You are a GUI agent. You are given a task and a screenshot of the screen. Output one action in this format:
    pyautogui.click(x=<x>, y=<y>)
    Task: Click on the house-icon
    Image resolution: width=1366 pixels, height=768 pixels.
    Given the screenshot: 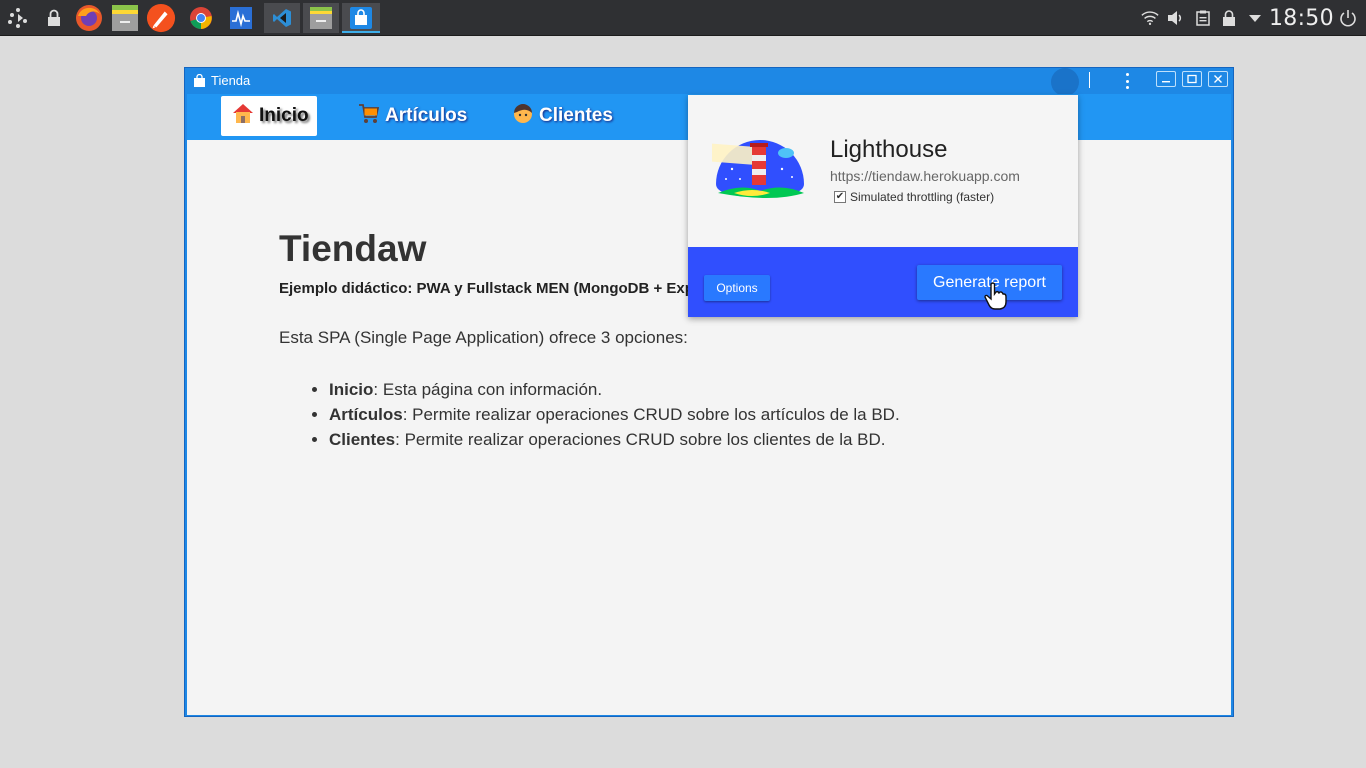 What is the action you would take?
    pyautogui.click(x=243, y=116)
    